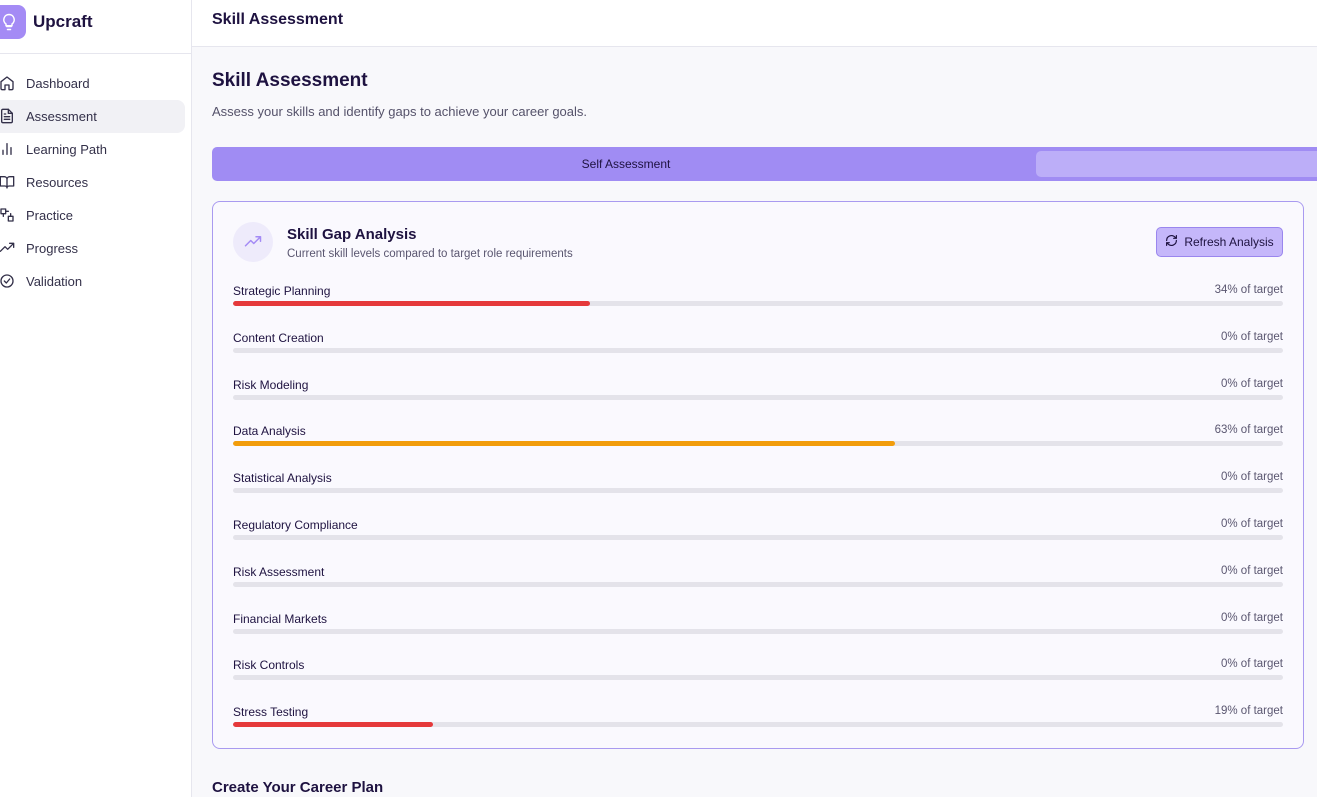 The height and width of the screenshot is (797, 1317). Describe the element at coordinates (282, 291) in the screenshot. I see `skill-name: Strategic Planning` at that location.